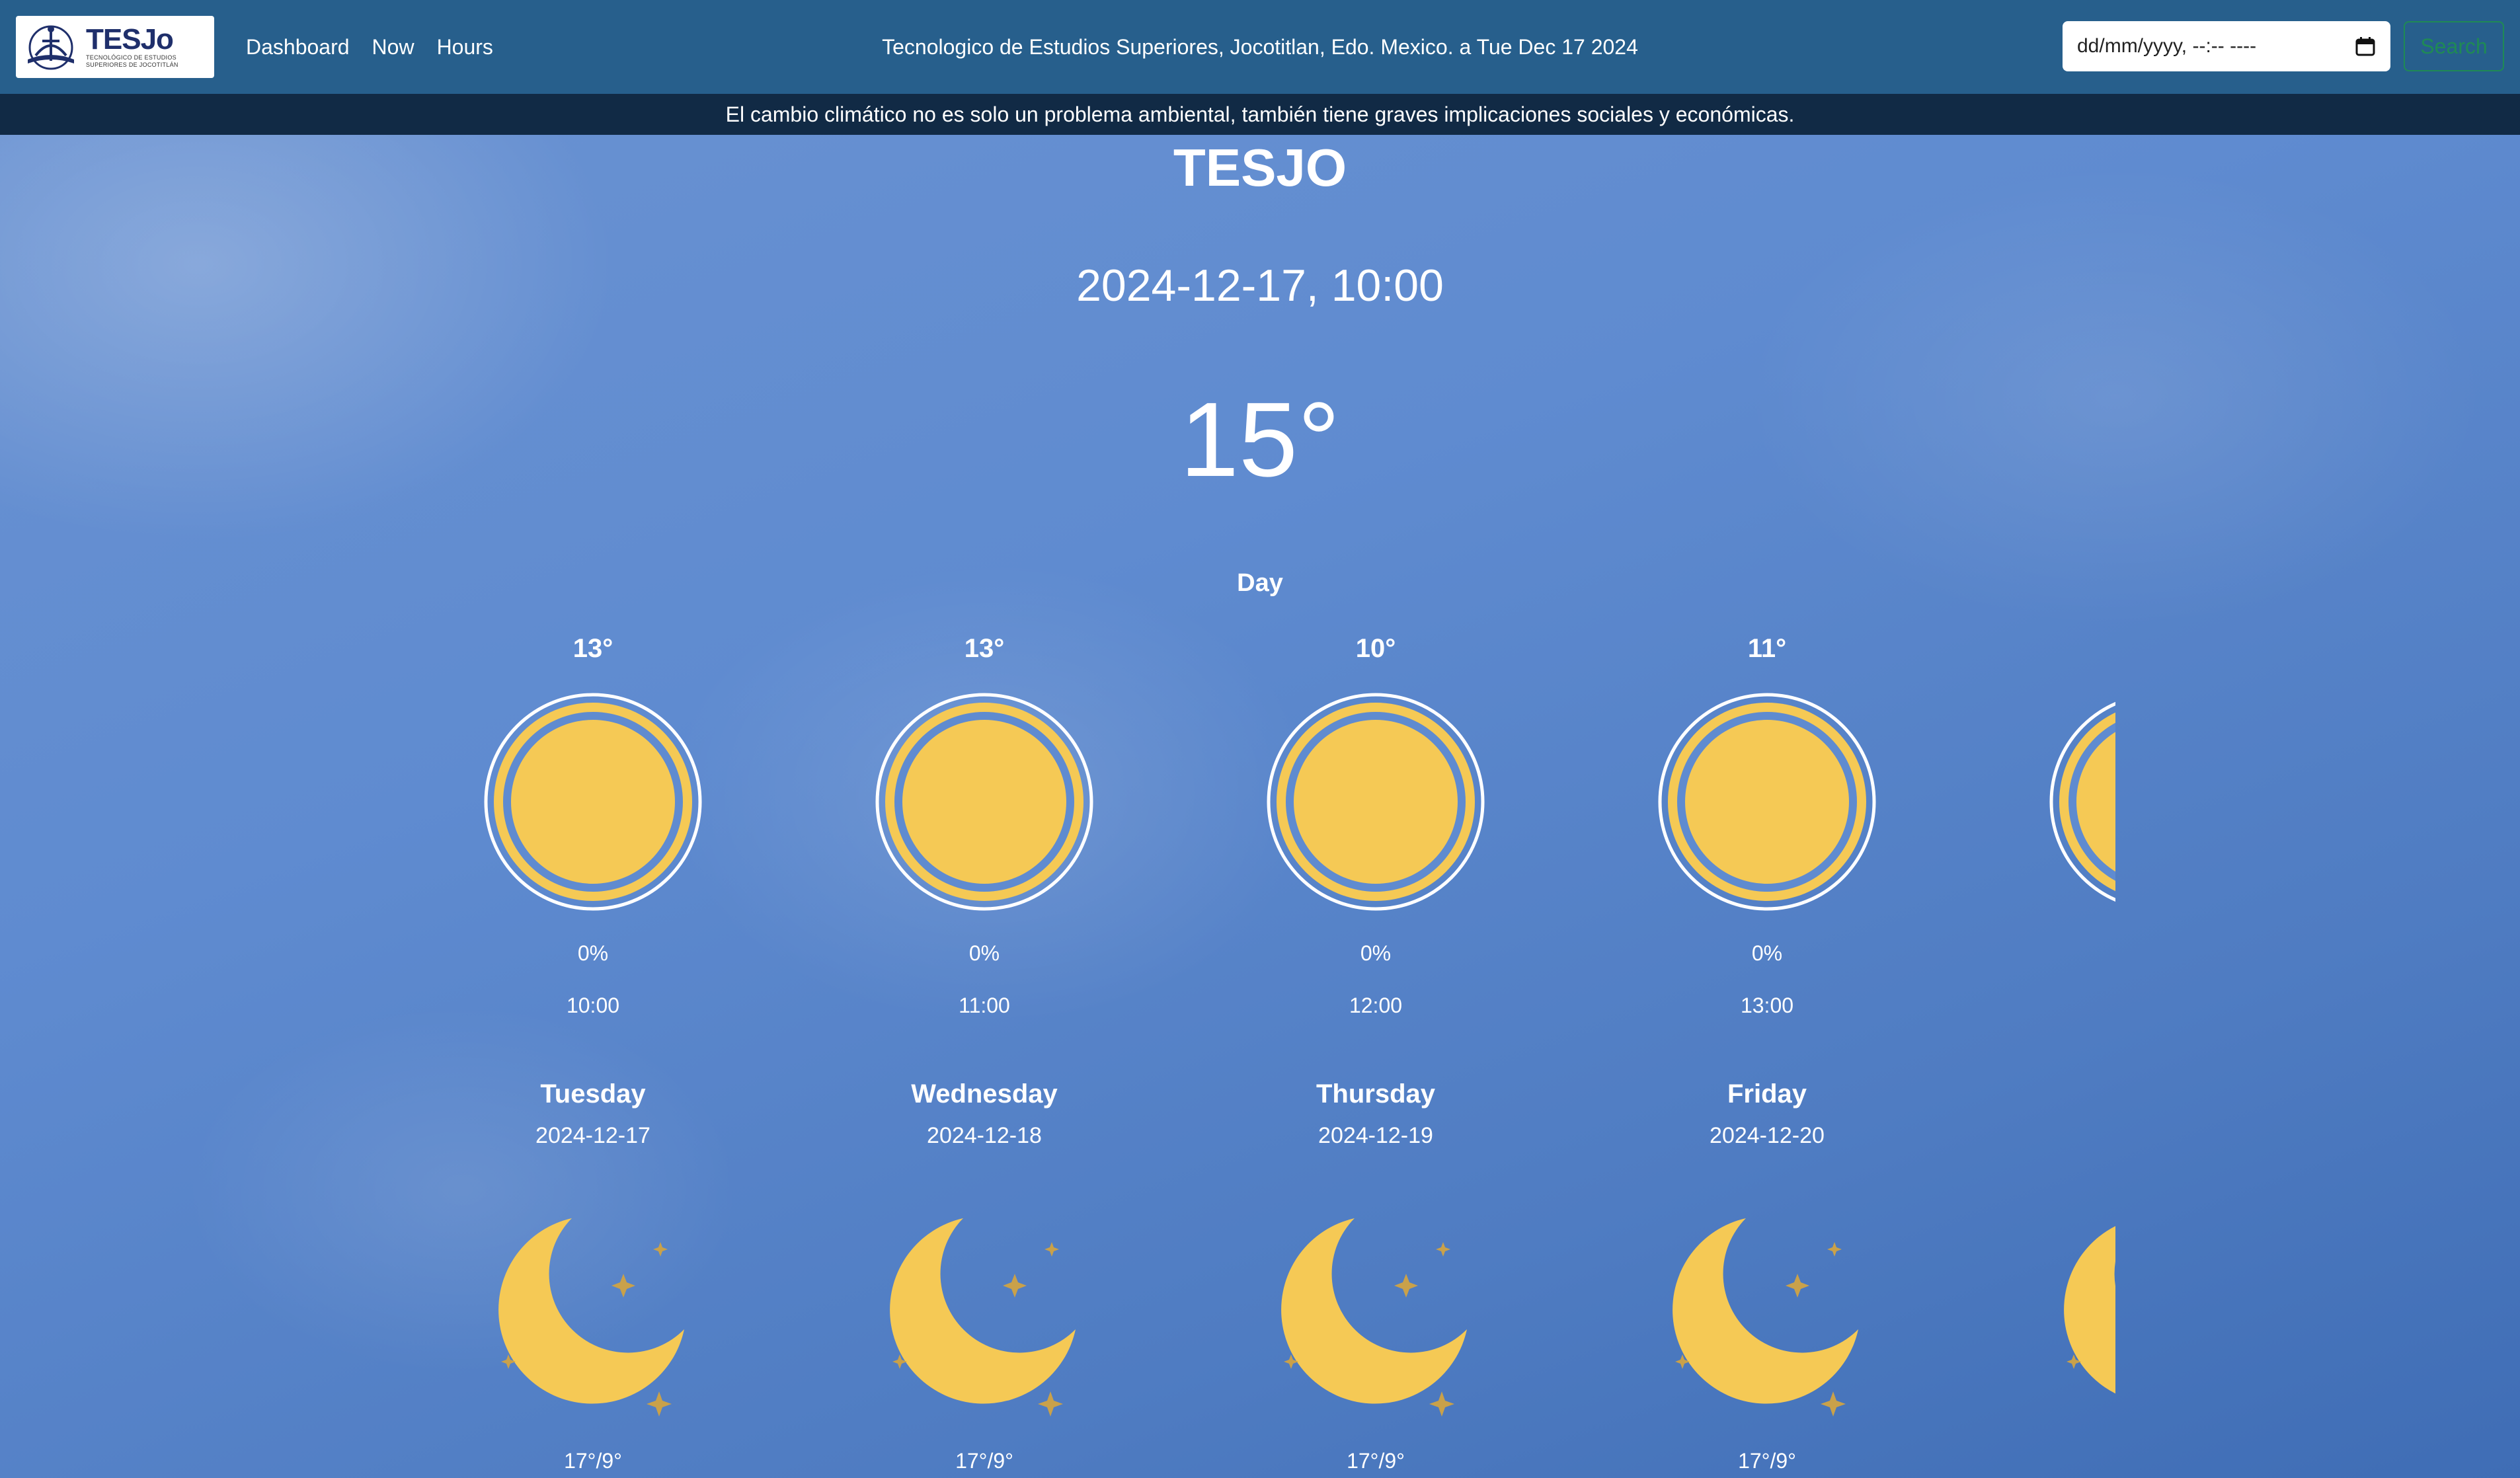 The image size is (2520, 1478). I want to click on day-name: Thursday, so click(1376, 1093).